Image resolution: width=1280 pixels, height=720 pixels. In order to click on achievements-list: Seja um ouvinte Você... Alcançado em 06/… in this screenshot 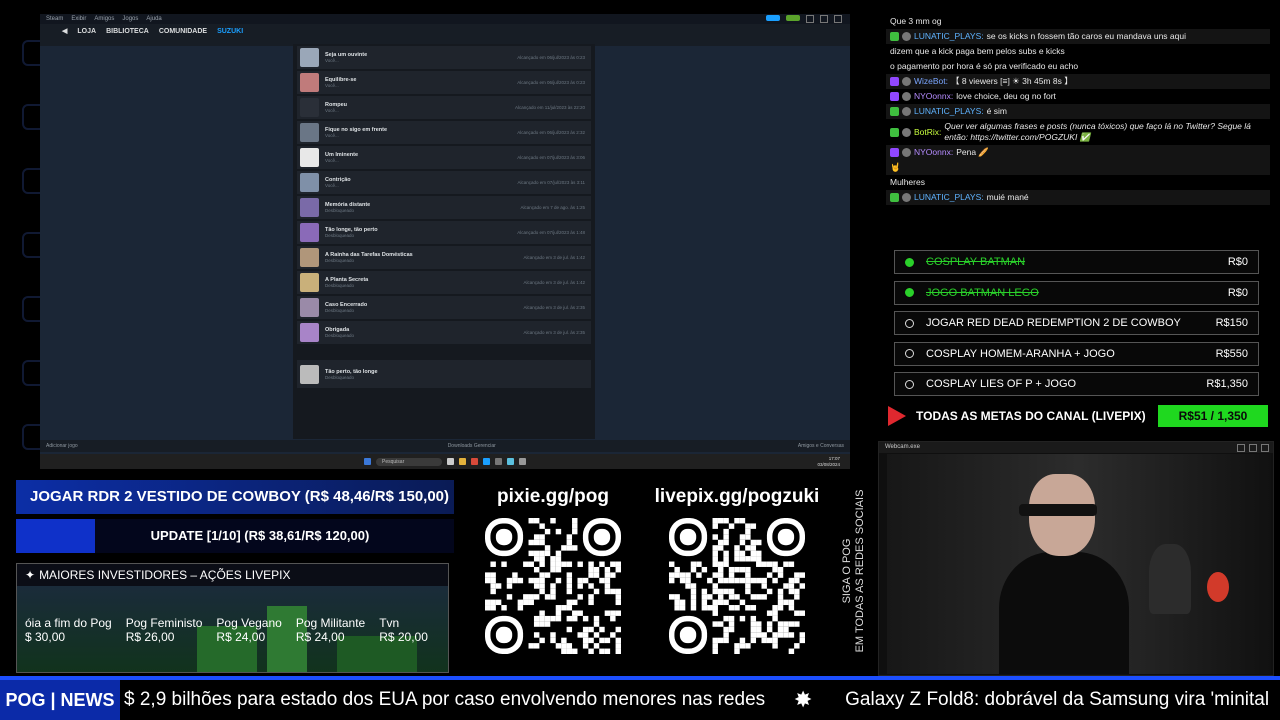, I will do `click(444, 241)`.